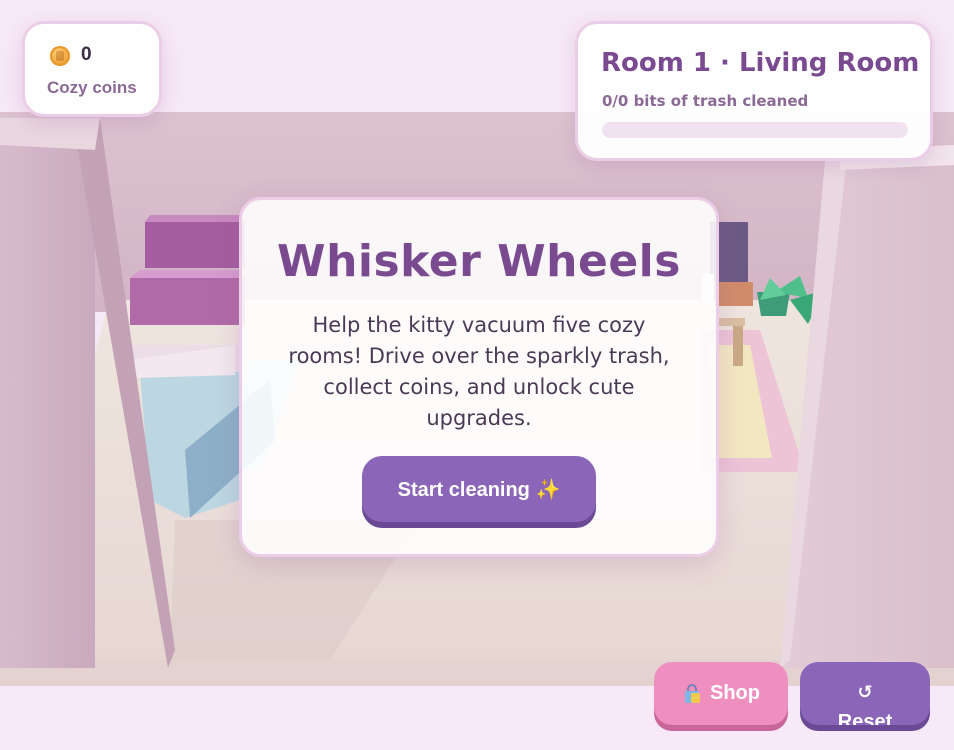 The height and width of the screenshot is (750, 954). Describe the element at coordinates (865, 718) in the screenshot. I see `reset-label: Reset` at that location.